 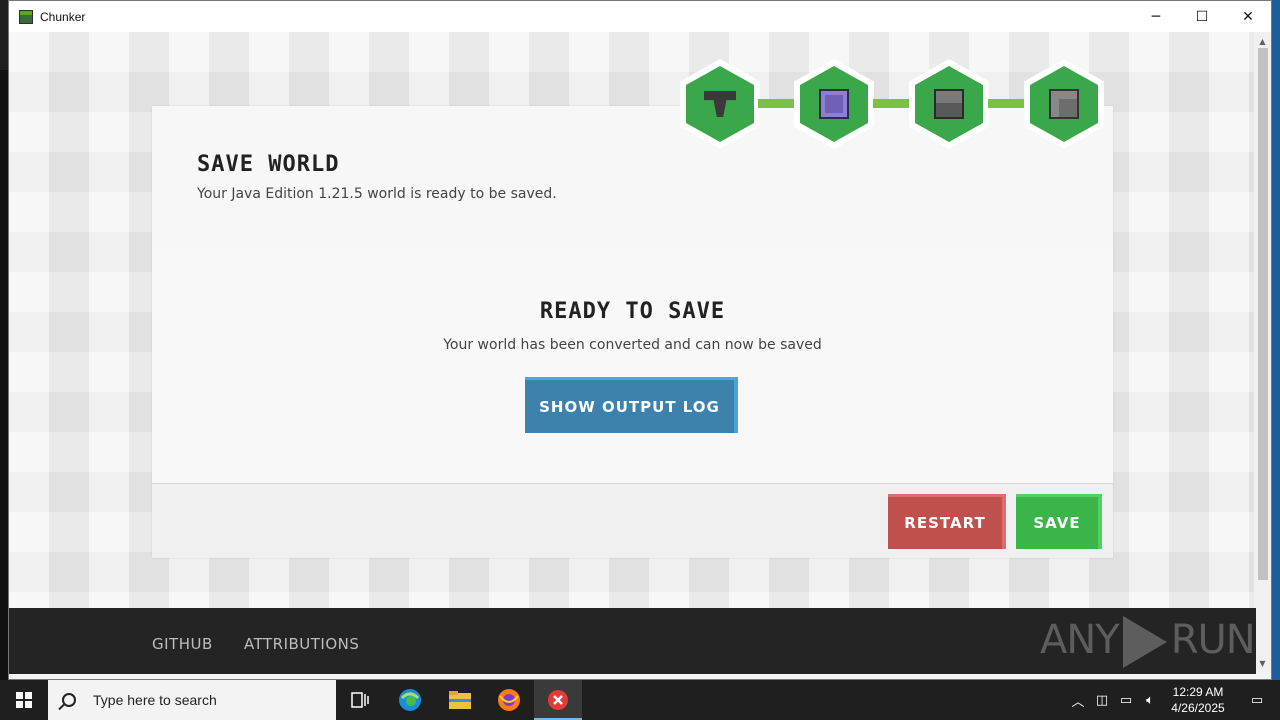 What do you see at coordinates (1198, 692) in the screenshot?
I see `clock-time: 12:29 AM` at bounding box center [1198, 692].